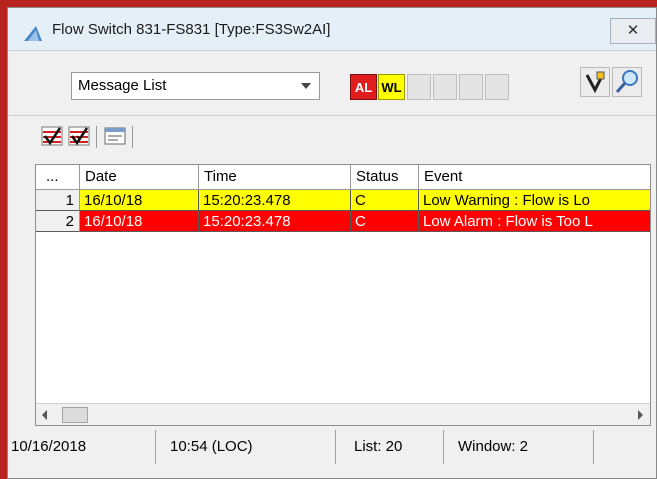 Image resolution: width=657 pixels, height=479 pixels. What do you see at coordinates (519, 447) in the screenshot?
I see `status-window-count: Window: 2` at bounding box center [519, 447].